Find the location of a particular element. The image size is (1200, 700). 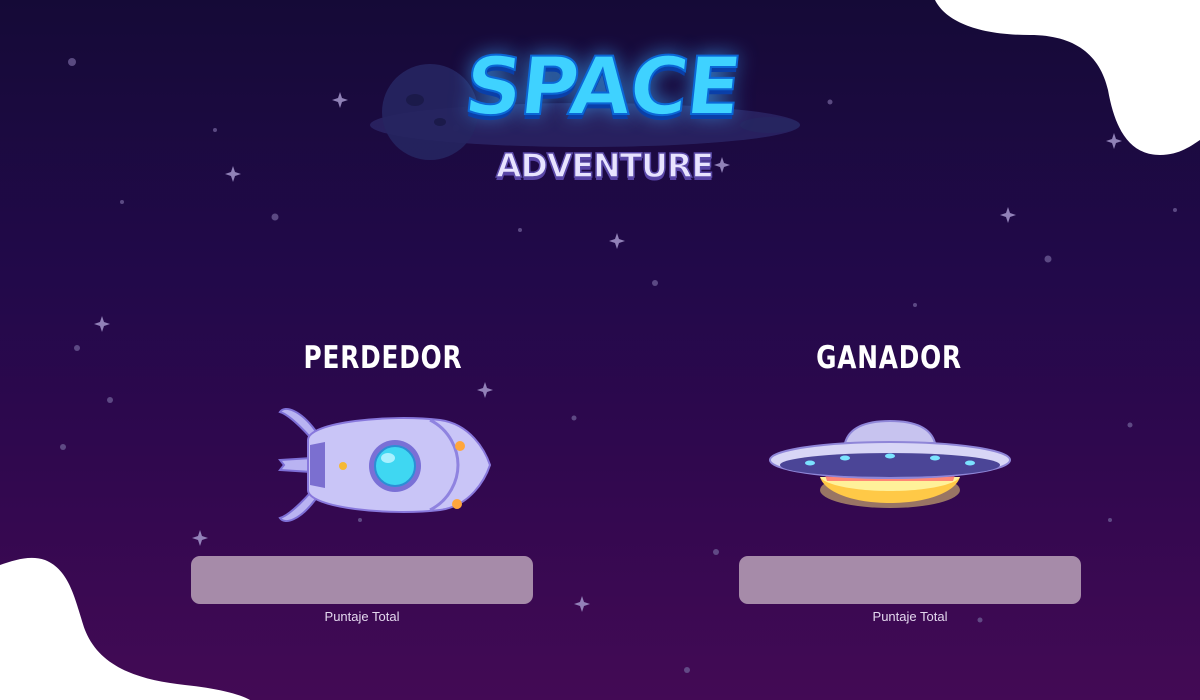

winner-score-label: Puntaje Total is located at coordinates (910, 616).